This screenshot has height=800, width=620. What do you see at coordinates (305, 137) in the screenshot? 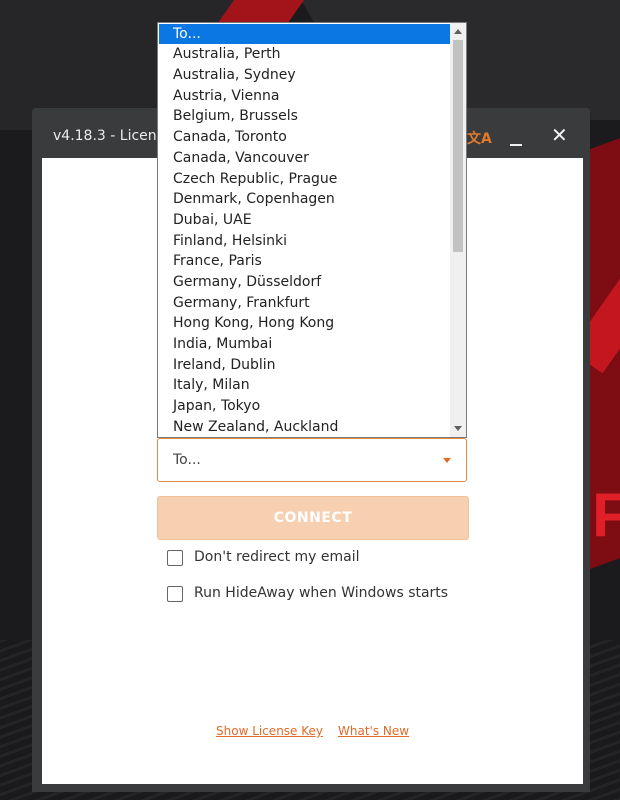
I see `dropdown-option: Canada, Toronto` at bounding box center [305, 137].